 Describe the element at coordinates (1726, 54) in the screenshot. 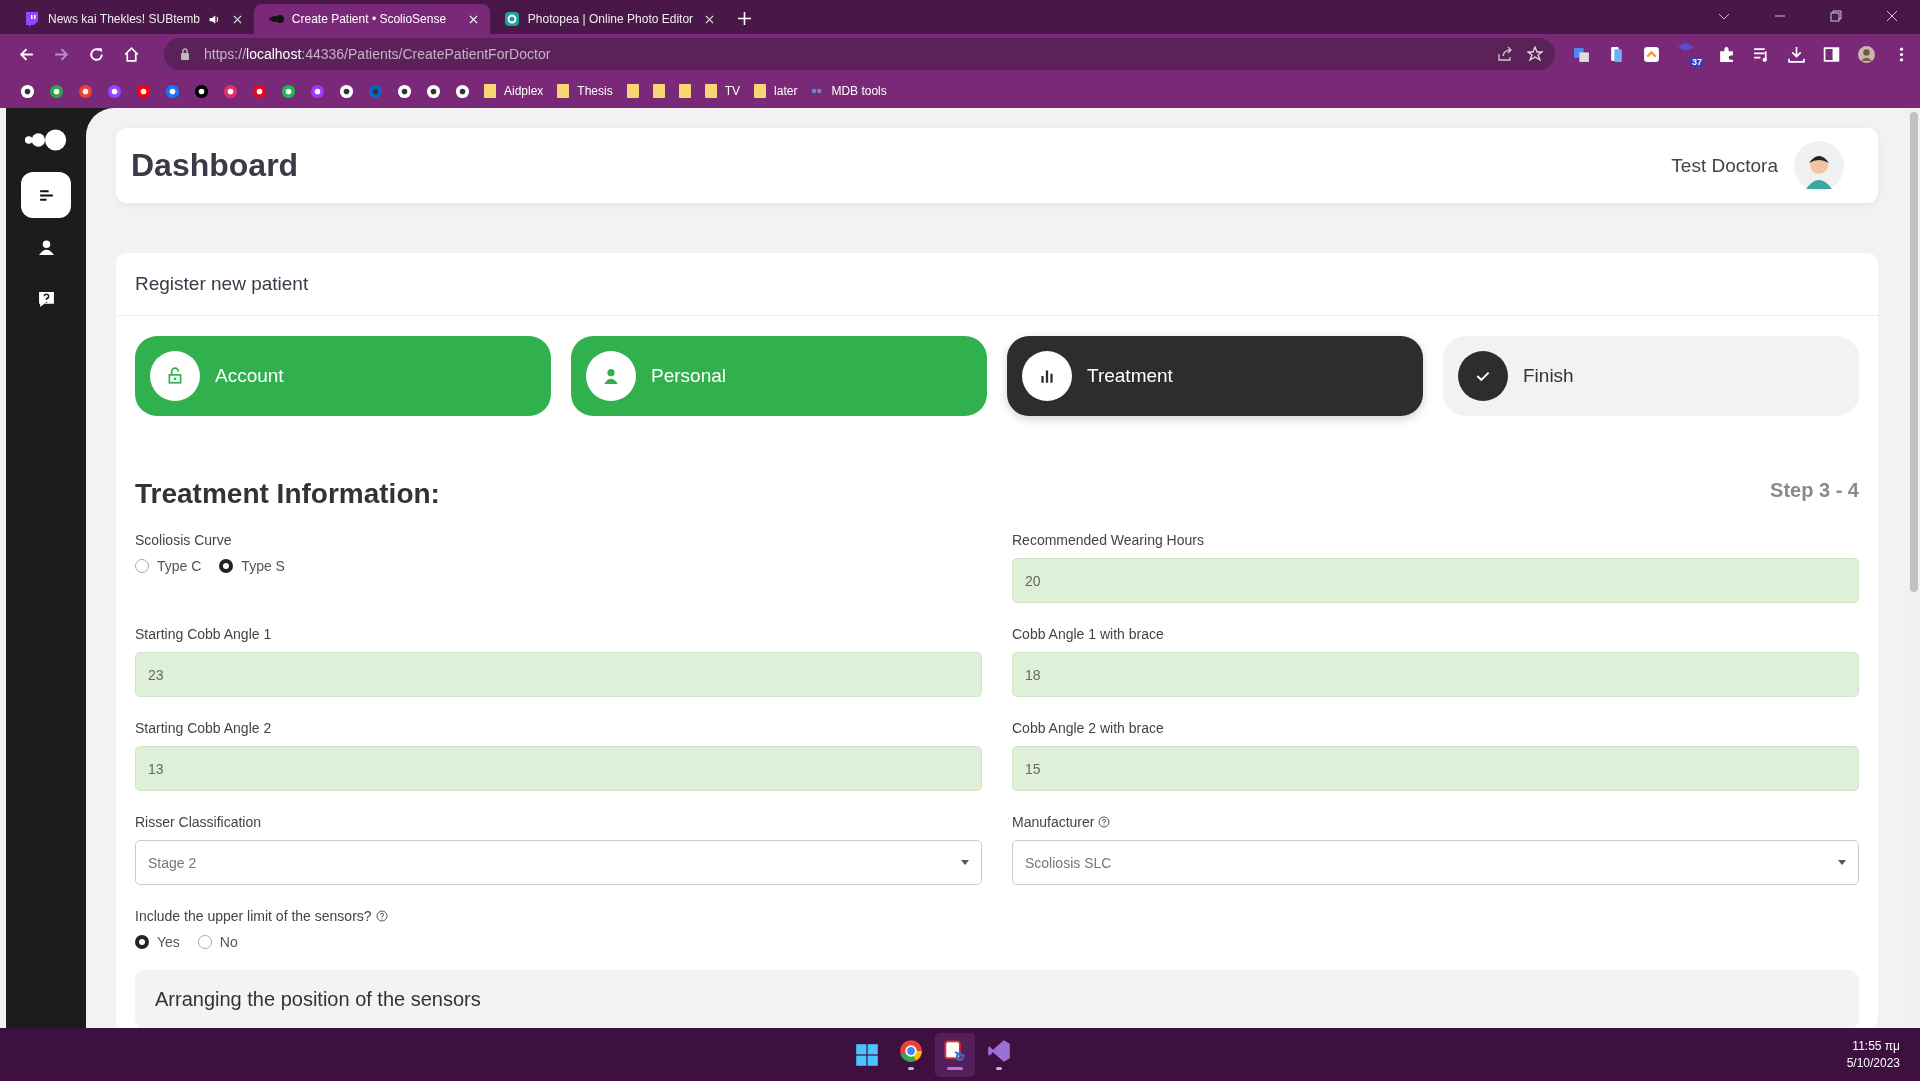

I see `puzzle-icon` at that location.